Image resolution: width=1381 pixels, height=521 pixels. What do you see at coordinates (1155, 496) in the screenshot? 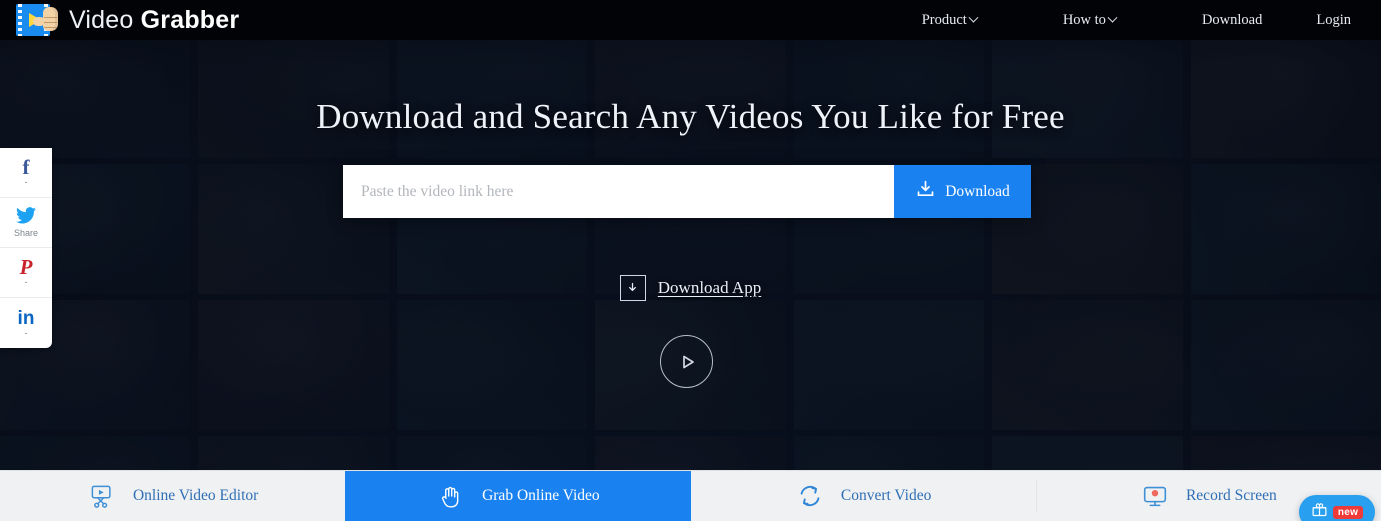
I see `monitor-record-icon` at bounding box center [1155, 496].